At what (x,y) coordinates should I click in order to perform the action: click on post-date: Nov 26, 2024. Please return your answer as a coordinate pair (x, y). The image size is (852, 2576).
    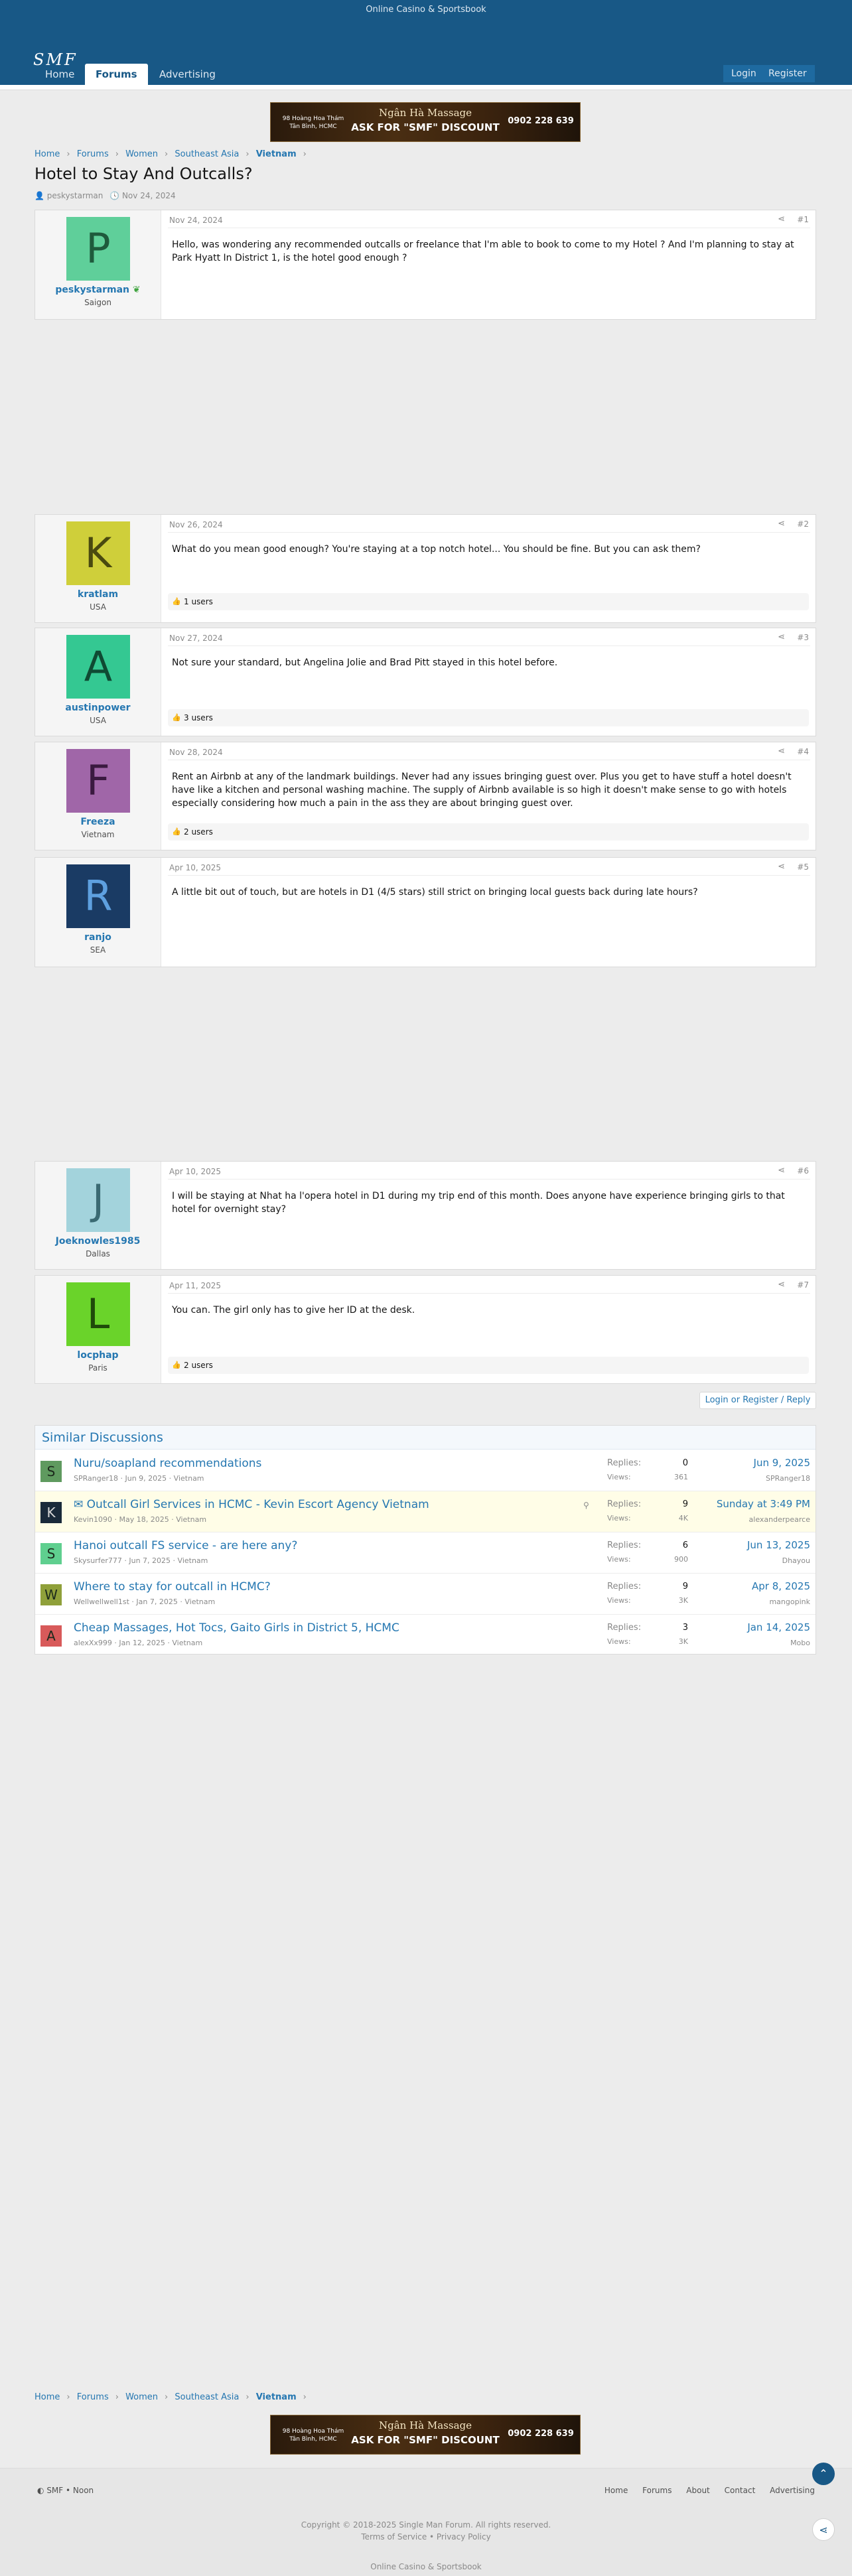
    Looking at the image, I should click on (196, 524).